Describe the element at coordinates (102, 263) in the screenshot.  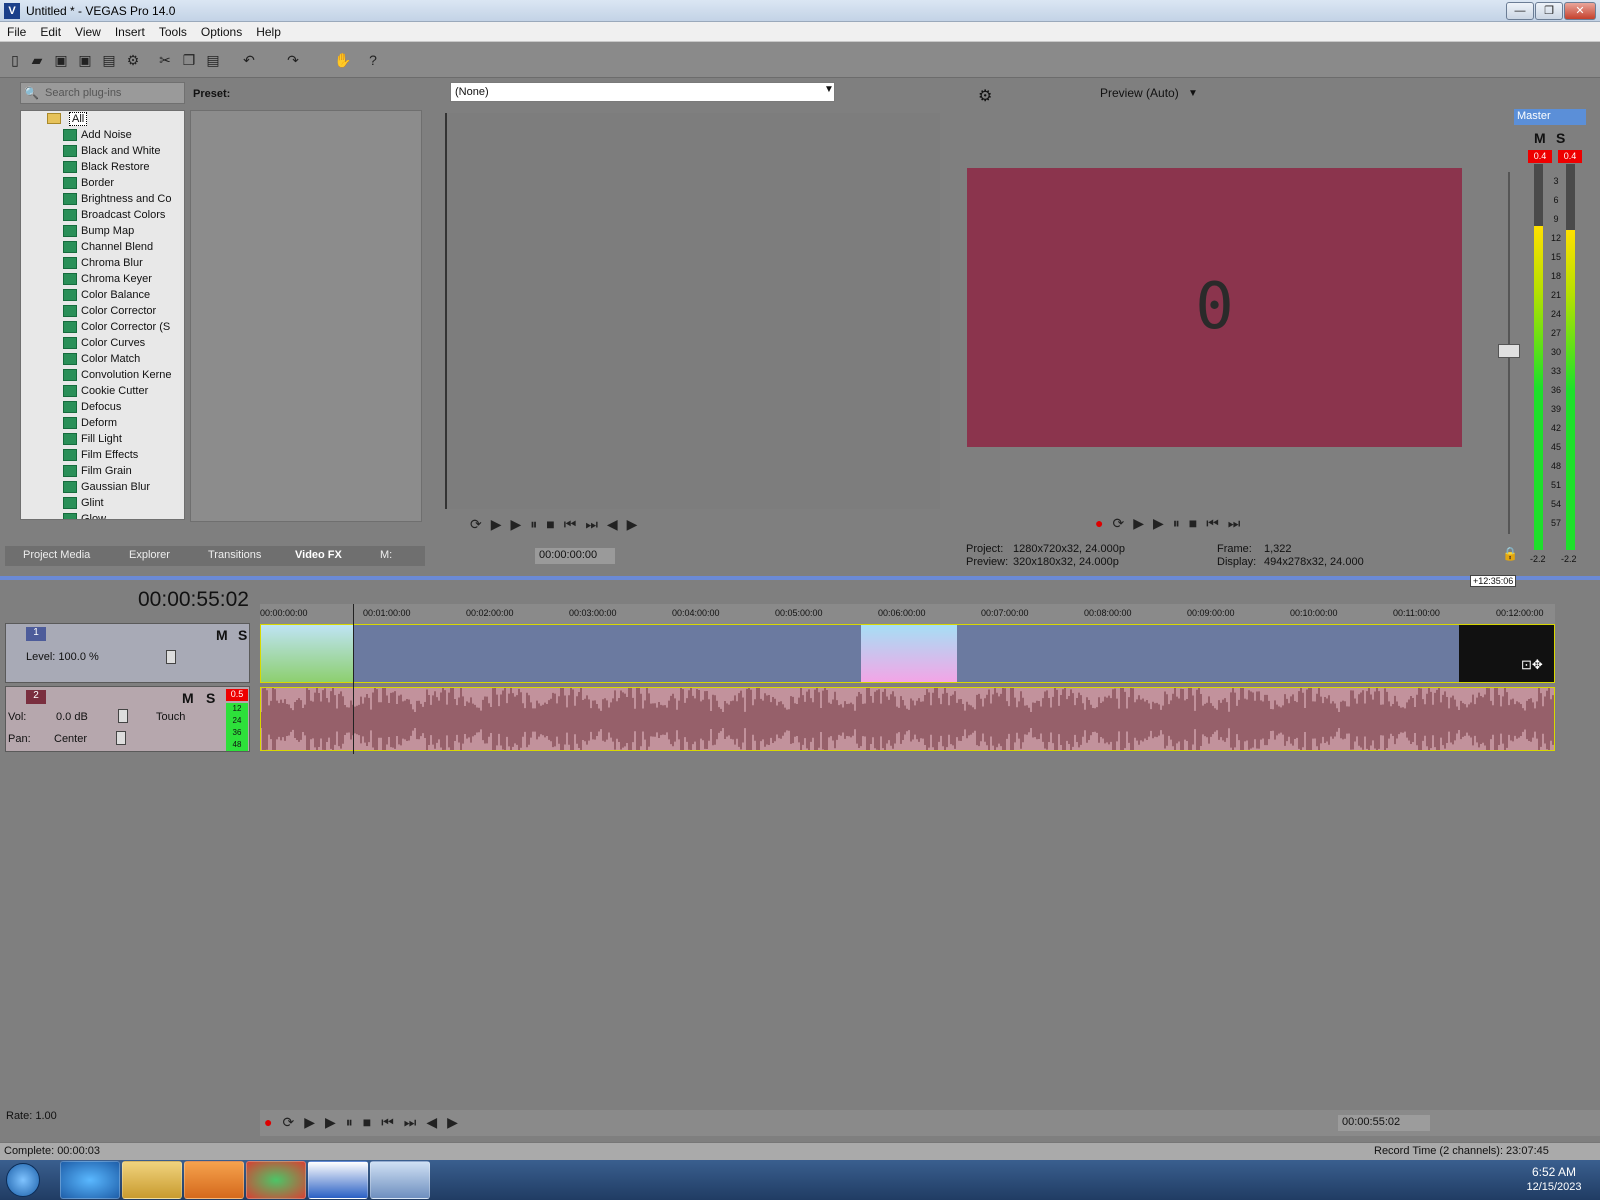
I see `plugin-item: Chroma Blur` at that location.